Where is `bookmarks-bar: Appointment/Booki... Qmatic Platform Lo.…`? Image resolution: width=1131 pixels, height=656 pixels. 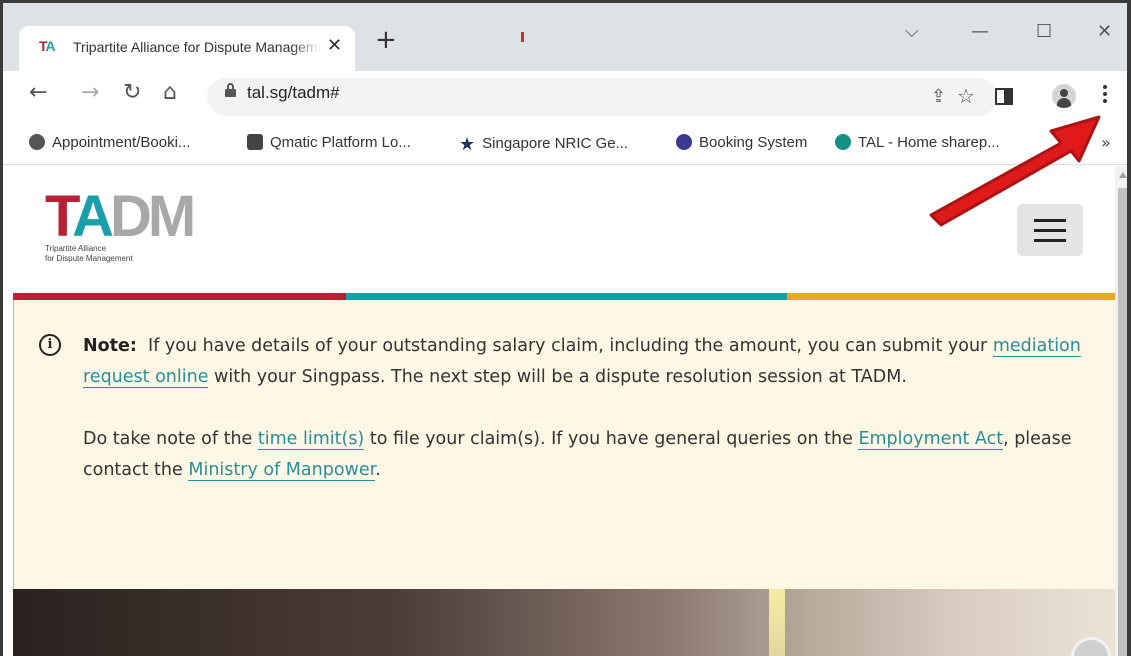 bookmarks-bar: Appointment/Booki... Qmatic Platform Lo.… is located at coordinates (565, 145).